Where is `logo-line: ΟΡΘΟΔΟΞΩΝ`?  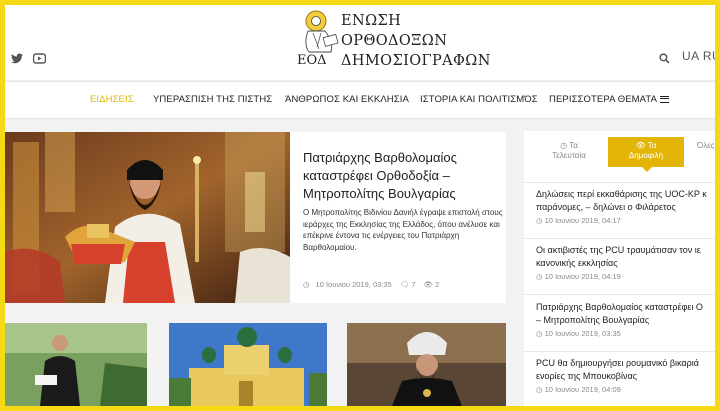 logo-line: ΟΡΘΟΔΟΞΩΝ is located at coordinates (394, 41).